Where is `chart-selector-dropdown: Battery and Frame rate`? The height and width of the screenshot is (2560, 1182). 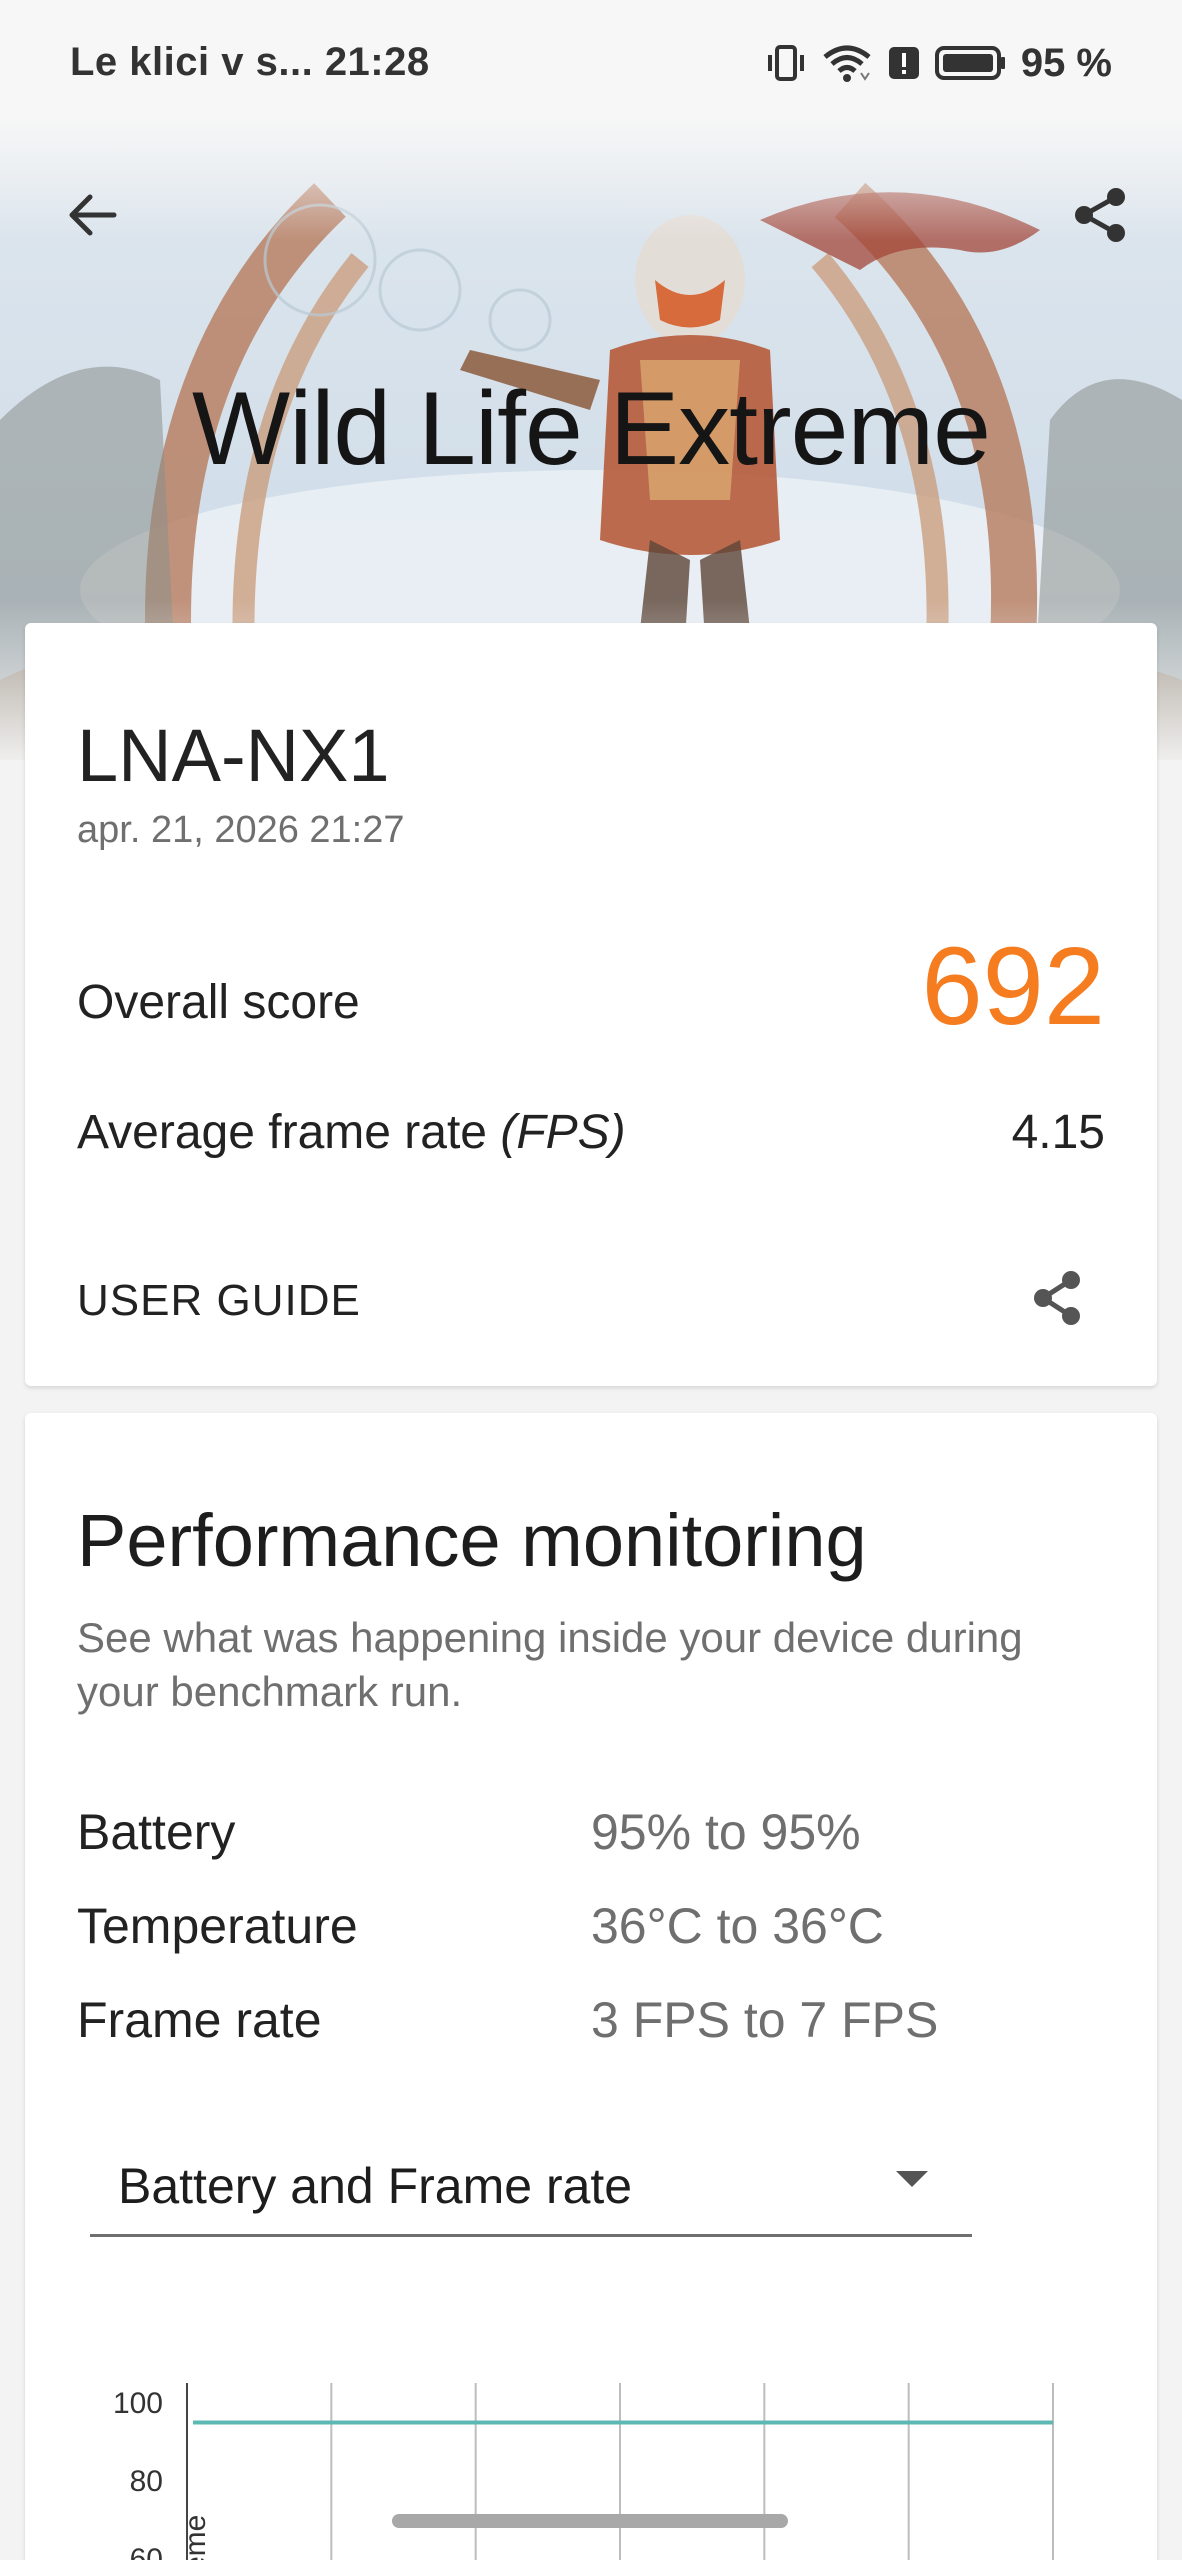 chart-selector-dropdown: Battery and Frame rate is located at coordinates (531, 2183).